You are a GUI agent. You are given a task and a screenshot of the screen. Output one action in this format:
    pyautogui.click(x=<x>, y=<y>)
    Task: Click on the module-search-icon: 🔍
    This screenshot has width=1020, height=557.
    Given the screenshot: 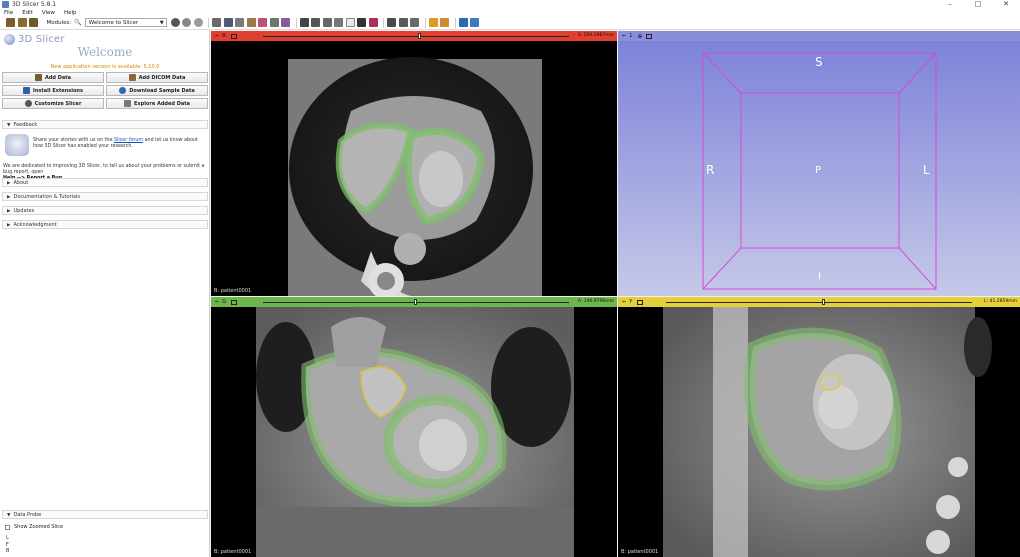 What is the action you would take?
    pyautogui.click(x=77, y=22)
    